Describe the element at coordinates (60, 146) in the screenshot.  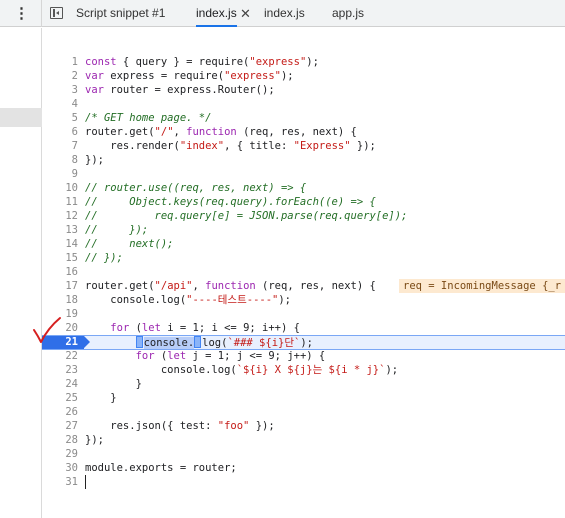
I see `line-number: 7` at that location.